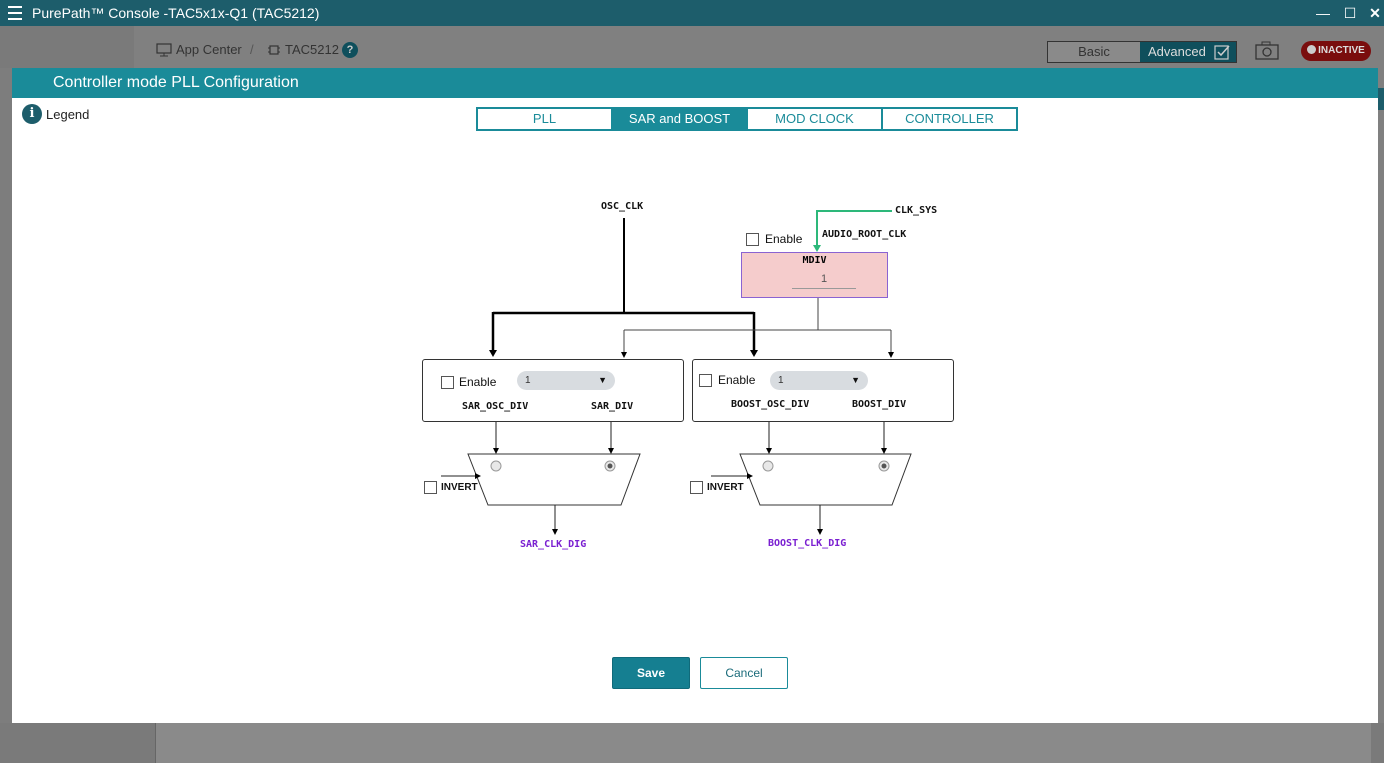 This screenshot has width=1384, height=763. I want to click on sar-invert-label: INVERT, so click(459, 487).